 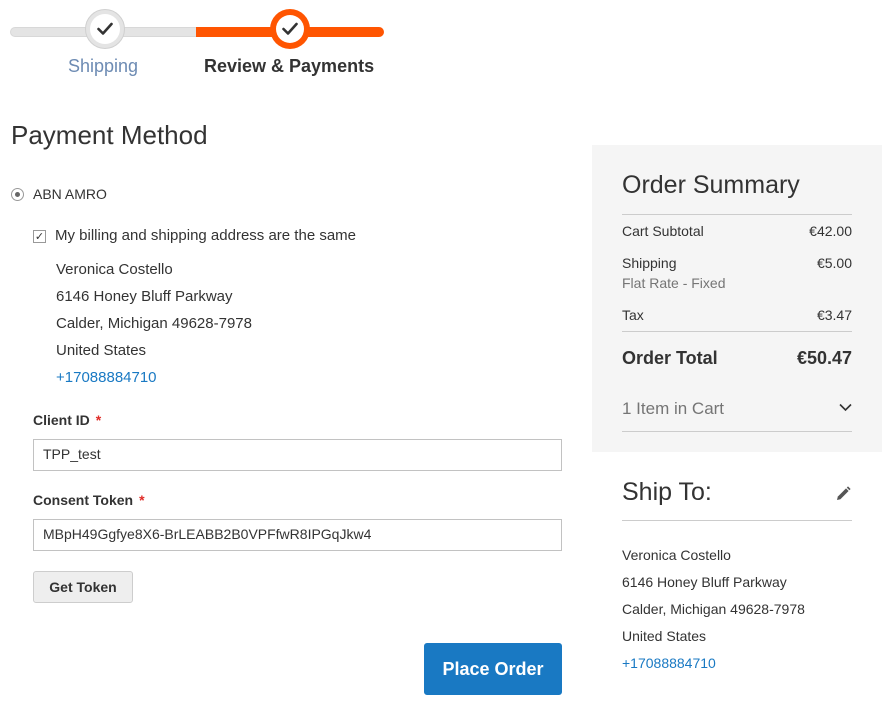 I want to click on items-in-cart-toggle: 1 Item in Cart, so click(x=737, y=409).